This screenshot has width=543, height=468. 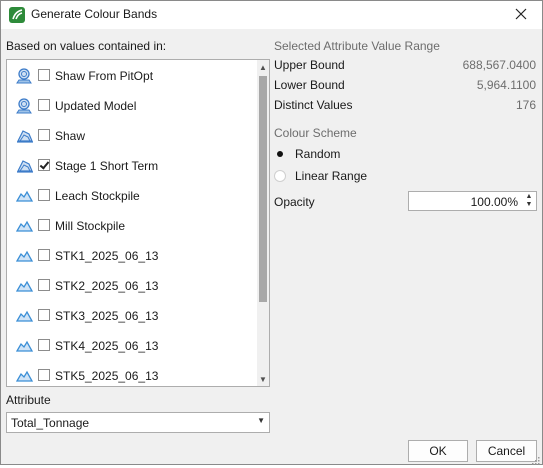 What do you see at coordinates (271, 15) in the screenshot?
I see `title-bar: Generate Colour Bands` at bounding box center [271, 15].